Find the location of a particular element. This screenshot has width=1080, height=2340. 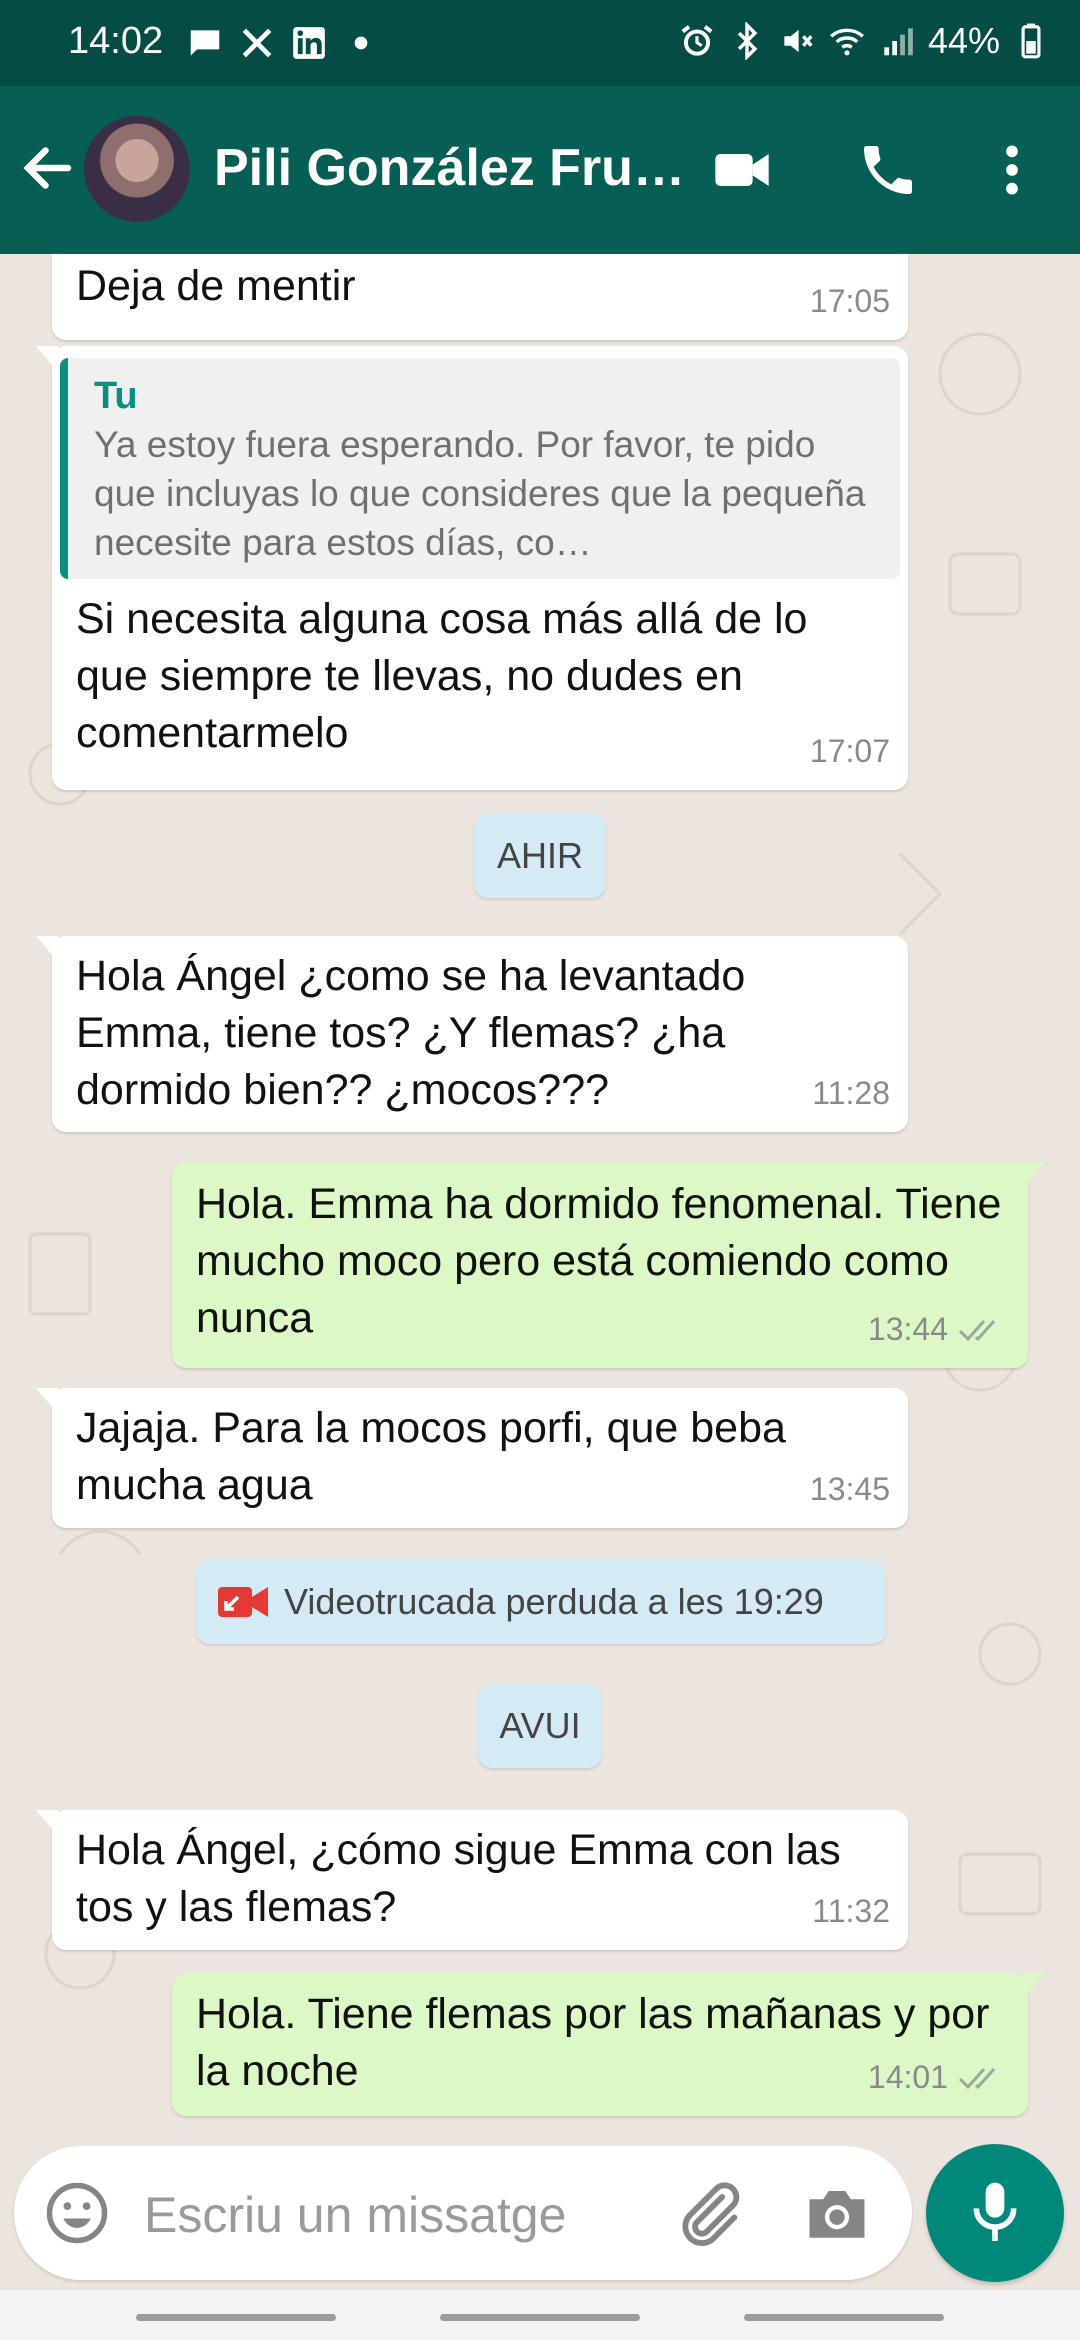

camera-icon is located at coordinates (837, 2213).